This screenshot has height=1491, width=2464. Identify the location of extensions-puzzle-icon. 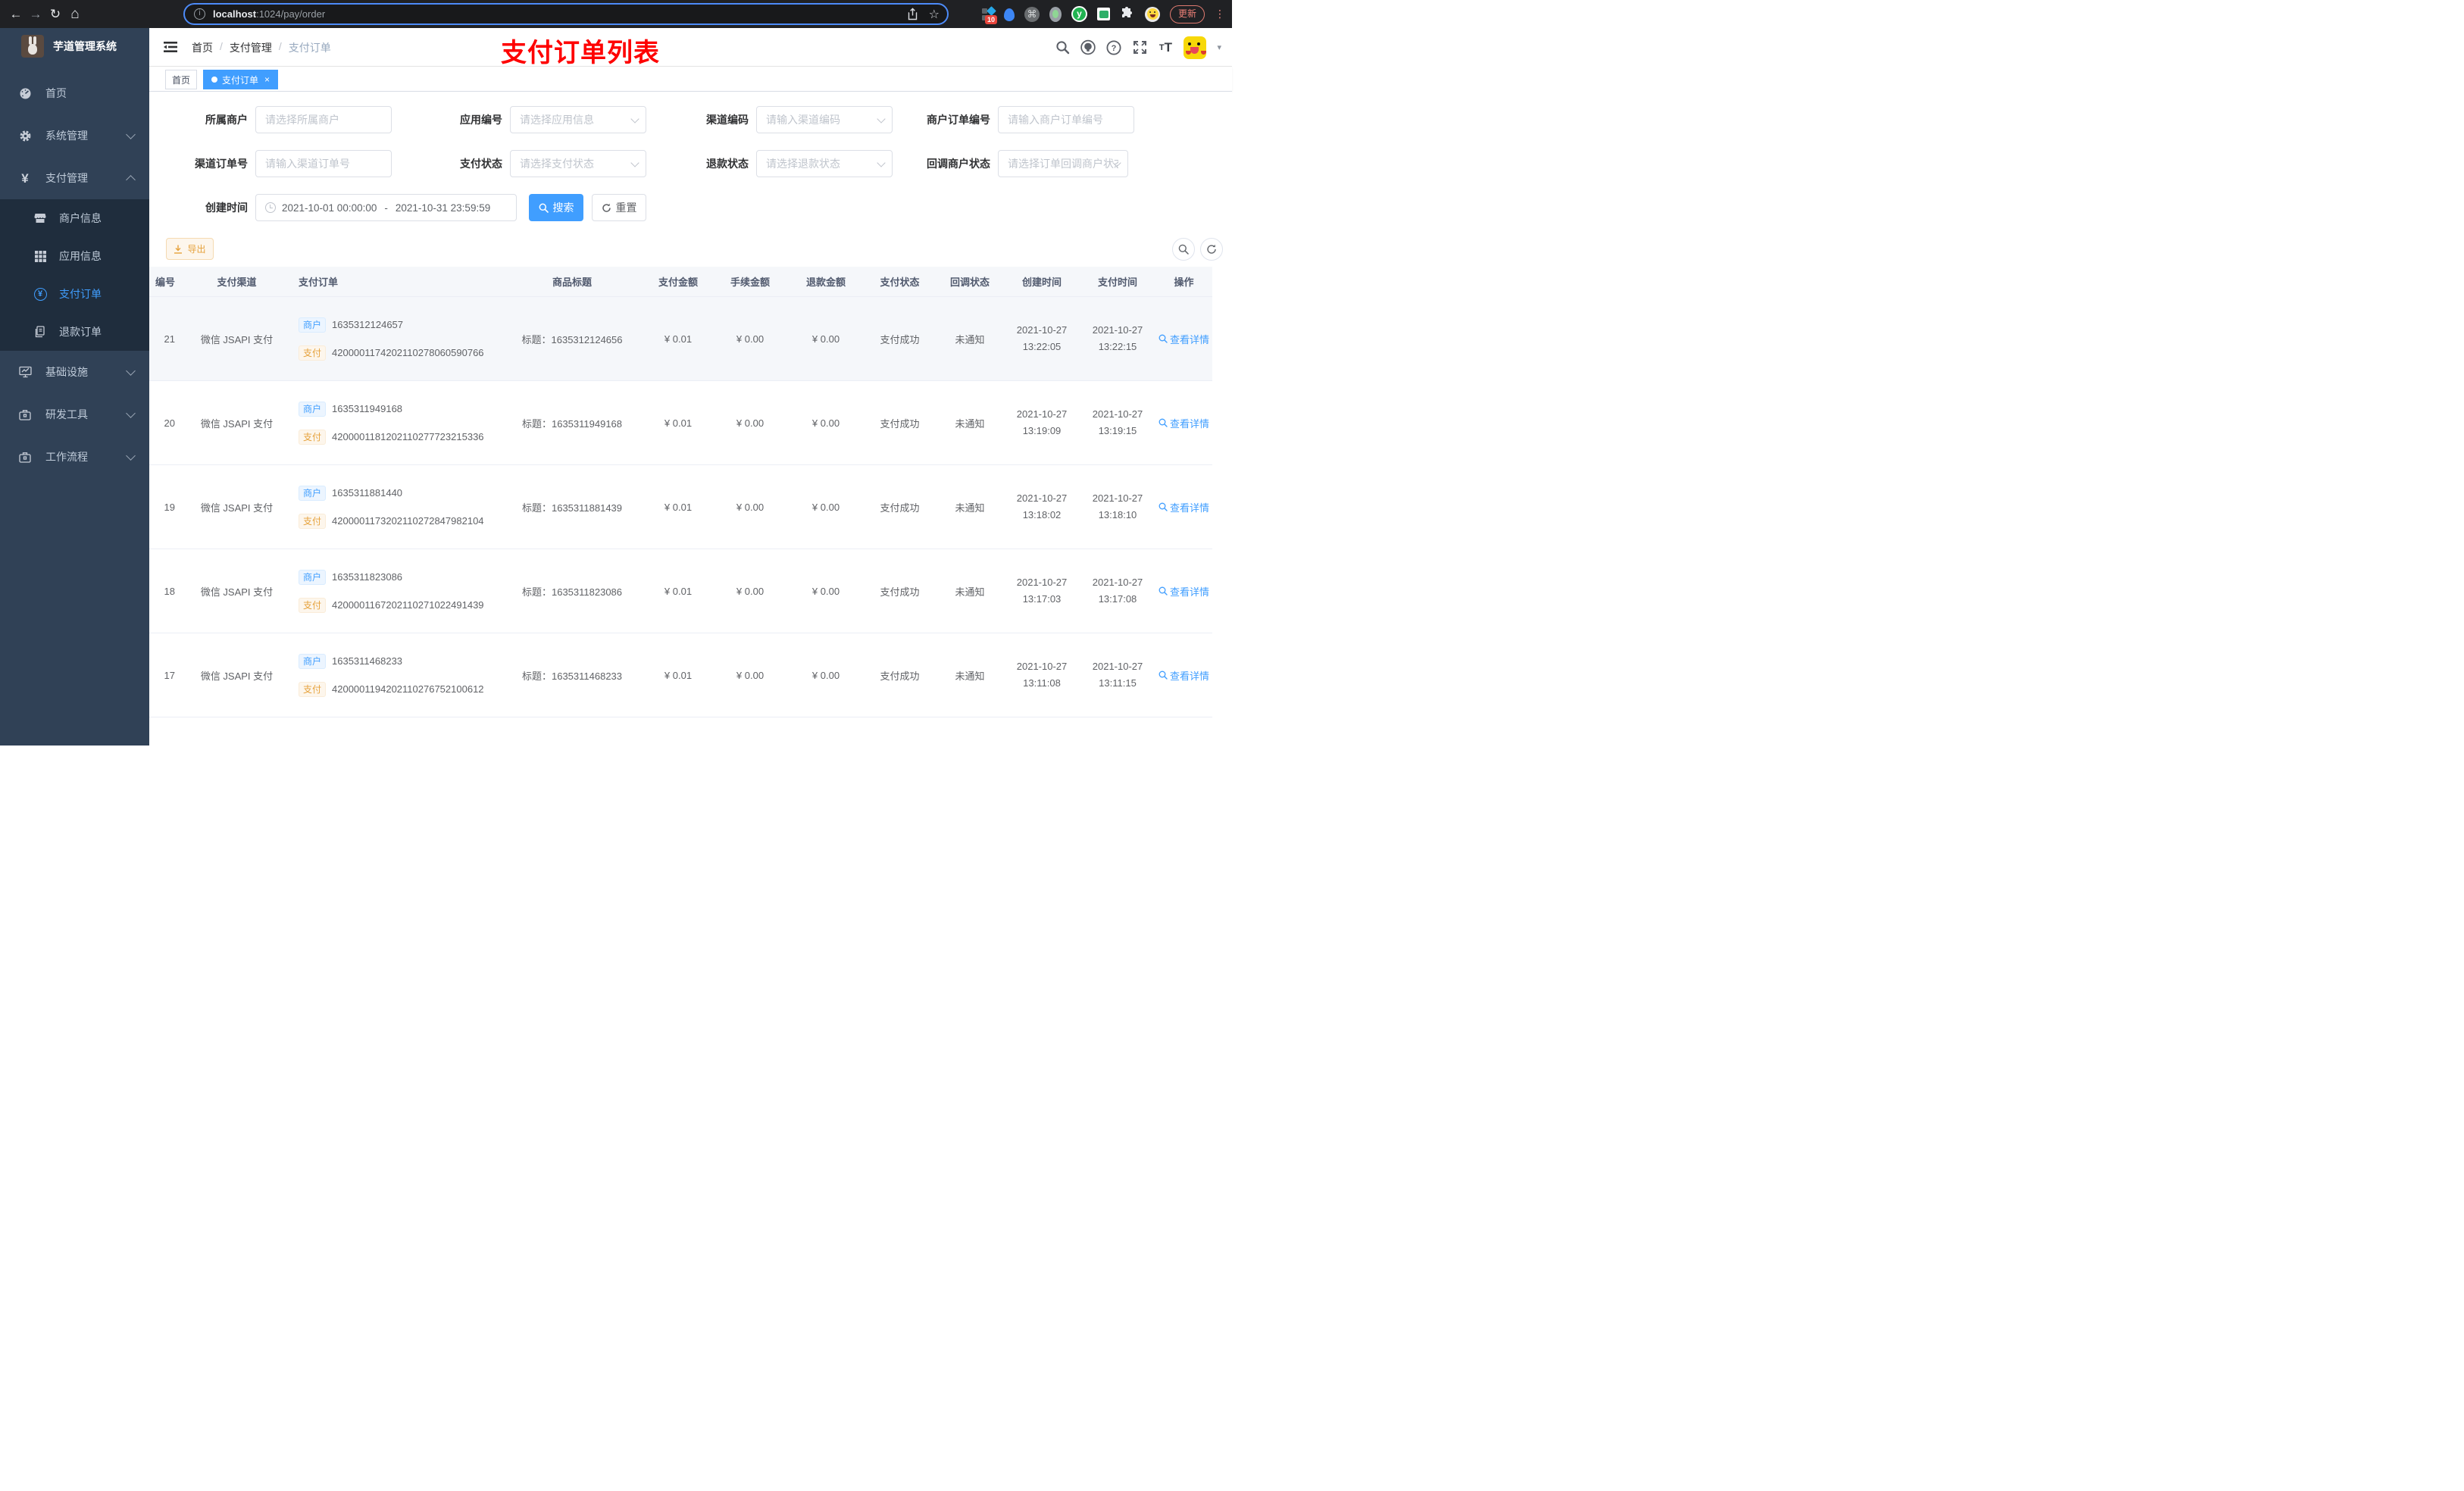
(1127, 14).